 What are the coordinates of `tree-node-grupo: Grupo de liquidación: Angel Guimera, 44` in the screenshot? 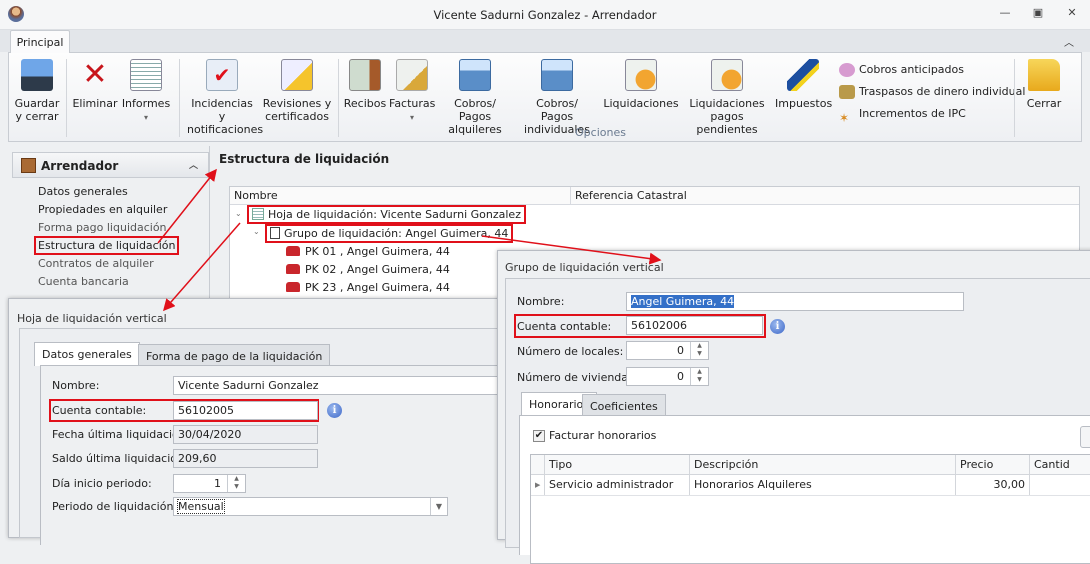 It's located at (389, 233).